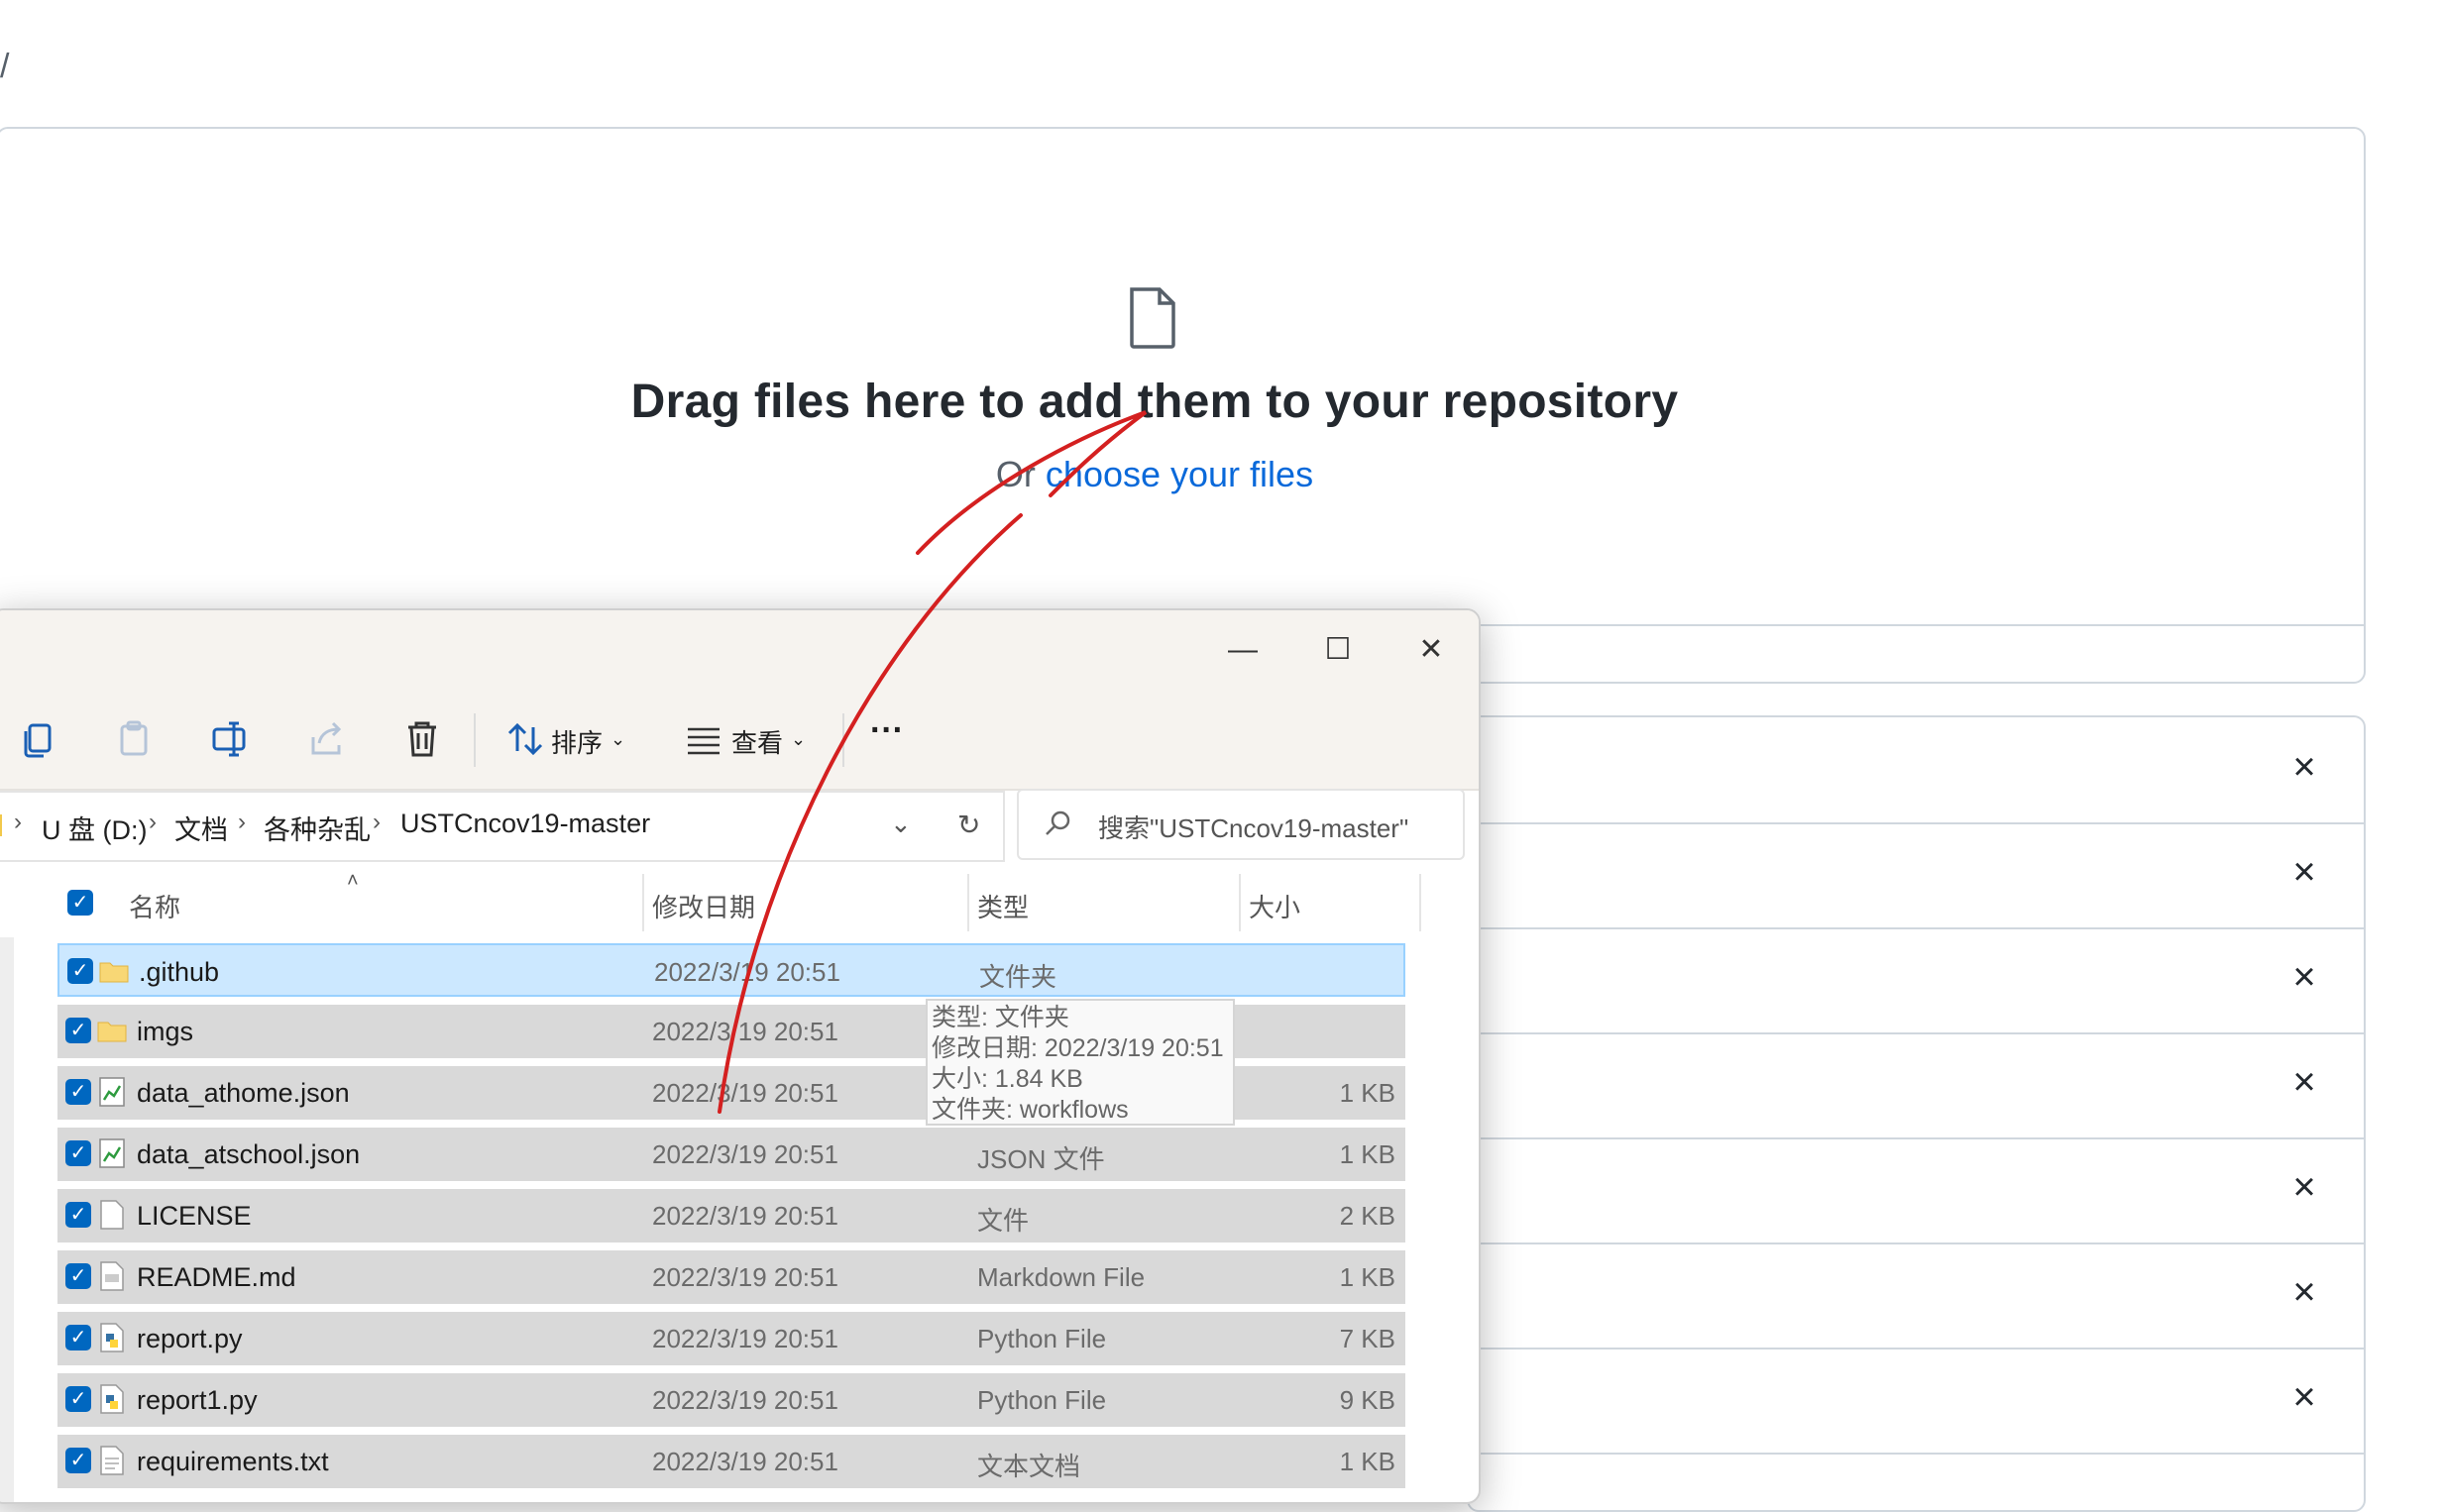 The height and width of the screenshot is (1512, 2442). I want to click on or-text: Or, so click(1020, 474).